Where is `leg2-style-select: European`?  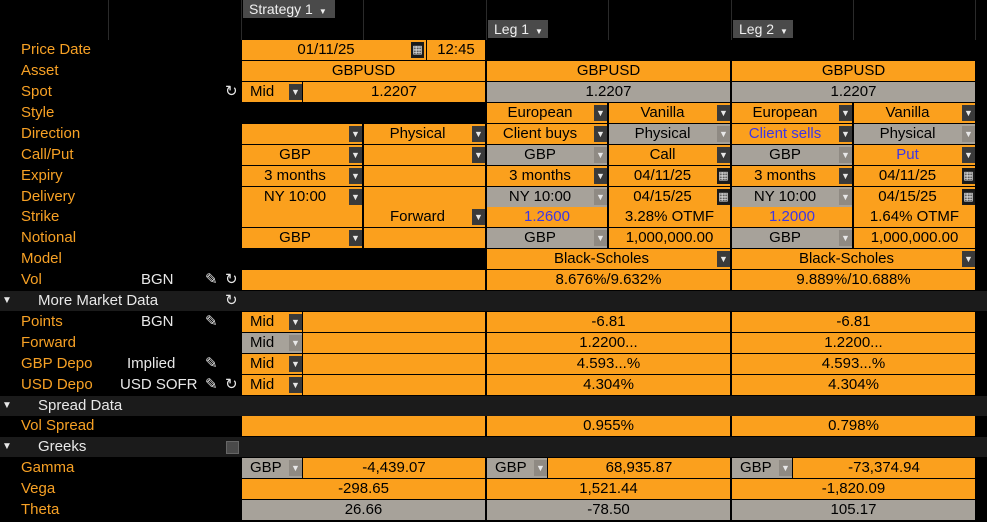
leg2-style-select: European is located at coordinates (792, 113).